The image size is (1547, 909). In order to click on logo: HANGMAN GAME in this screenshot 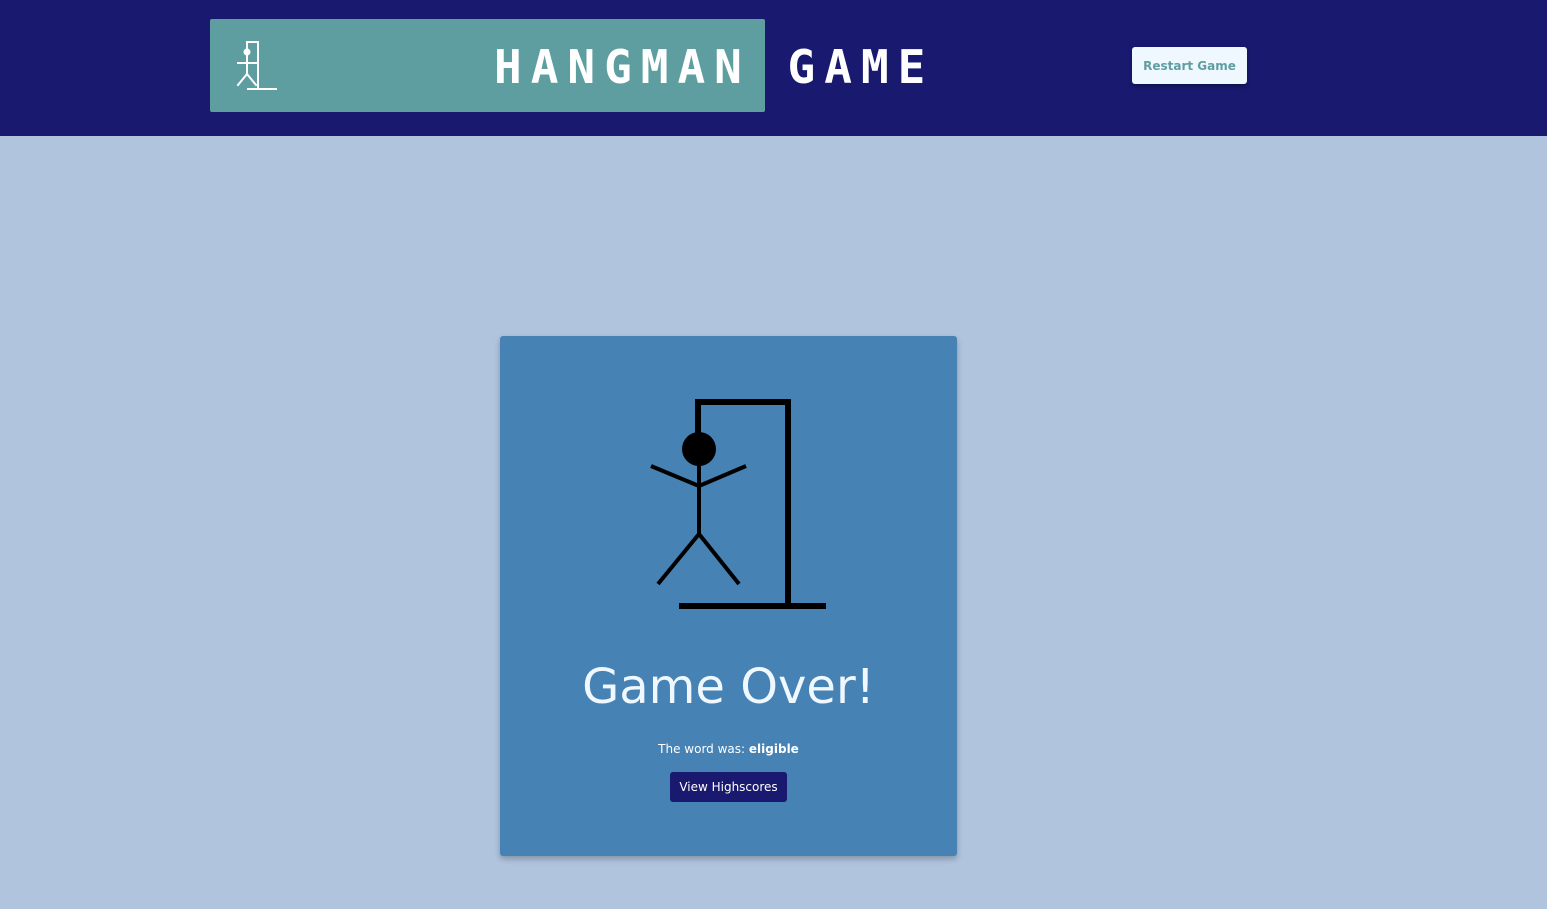, I will do `click(567, 65)`.